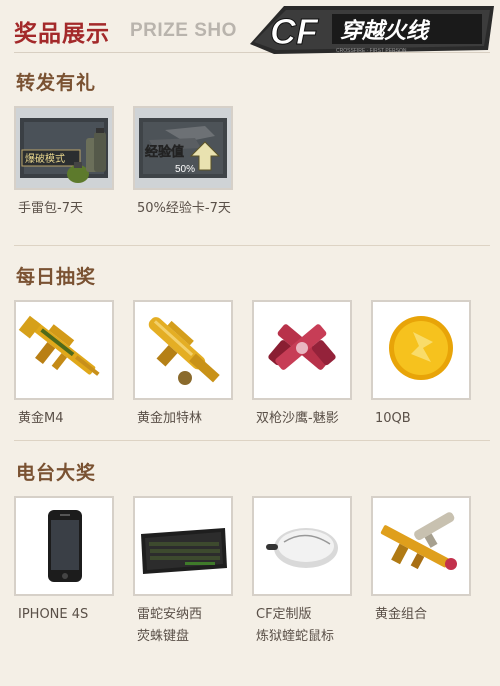  Describe the element at coordinates (64, 148) in the screenshot. I see `grenade-pack-icon: 爆破模式` at that location.